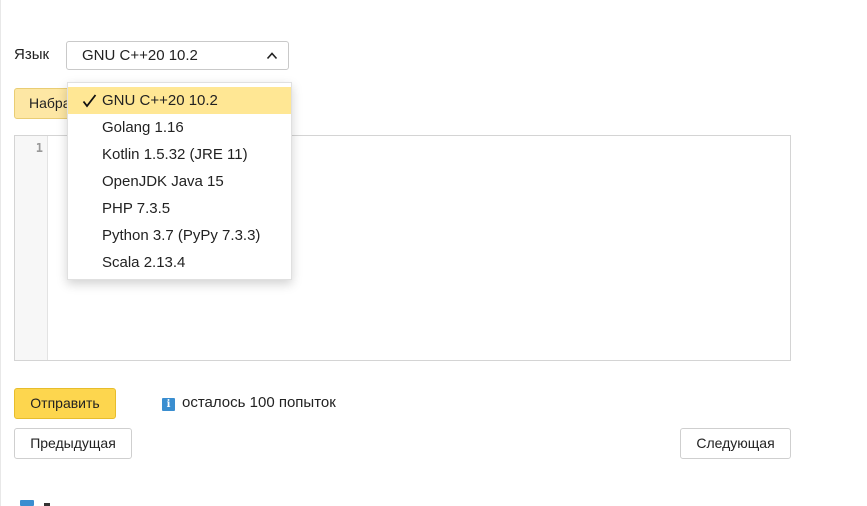  What do you see at coordinates (39, 148) in the screenshot?
I see `line-number: 1` at bounding box center [39, 148].